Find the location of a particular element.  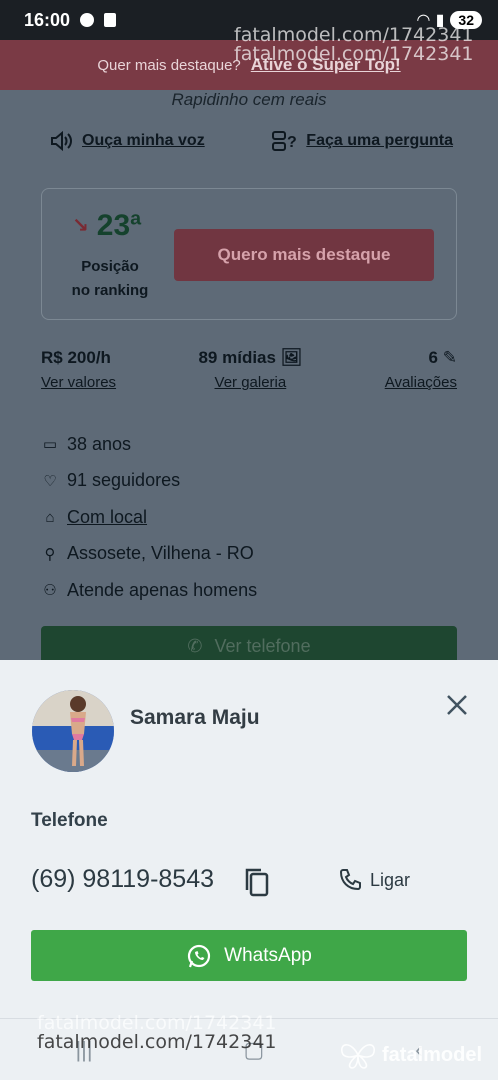

fatalmodel-logo-watermark: fatalmodel is located at coordinates (410, 1055).